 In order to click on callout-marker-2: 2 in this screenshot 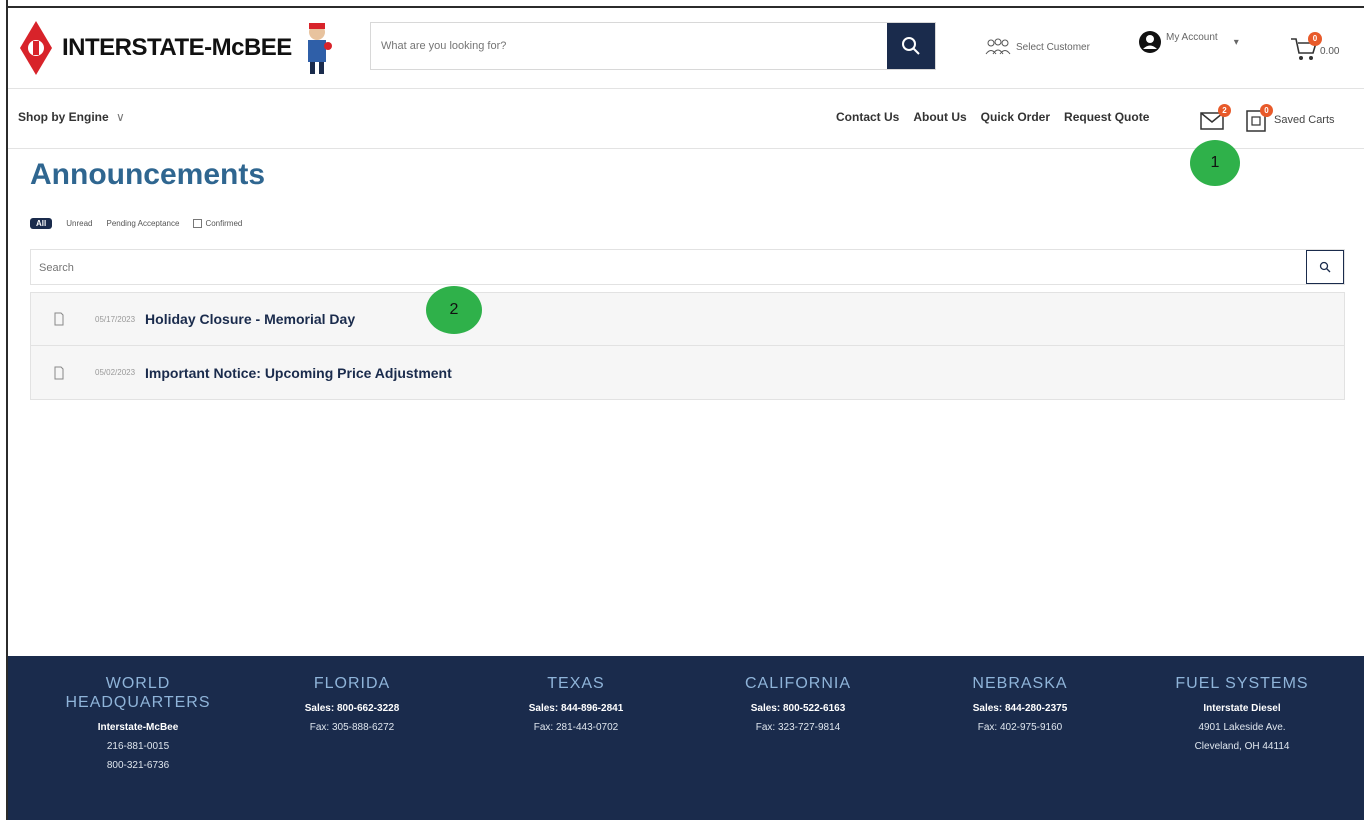, I will do `click(454, 310)`.